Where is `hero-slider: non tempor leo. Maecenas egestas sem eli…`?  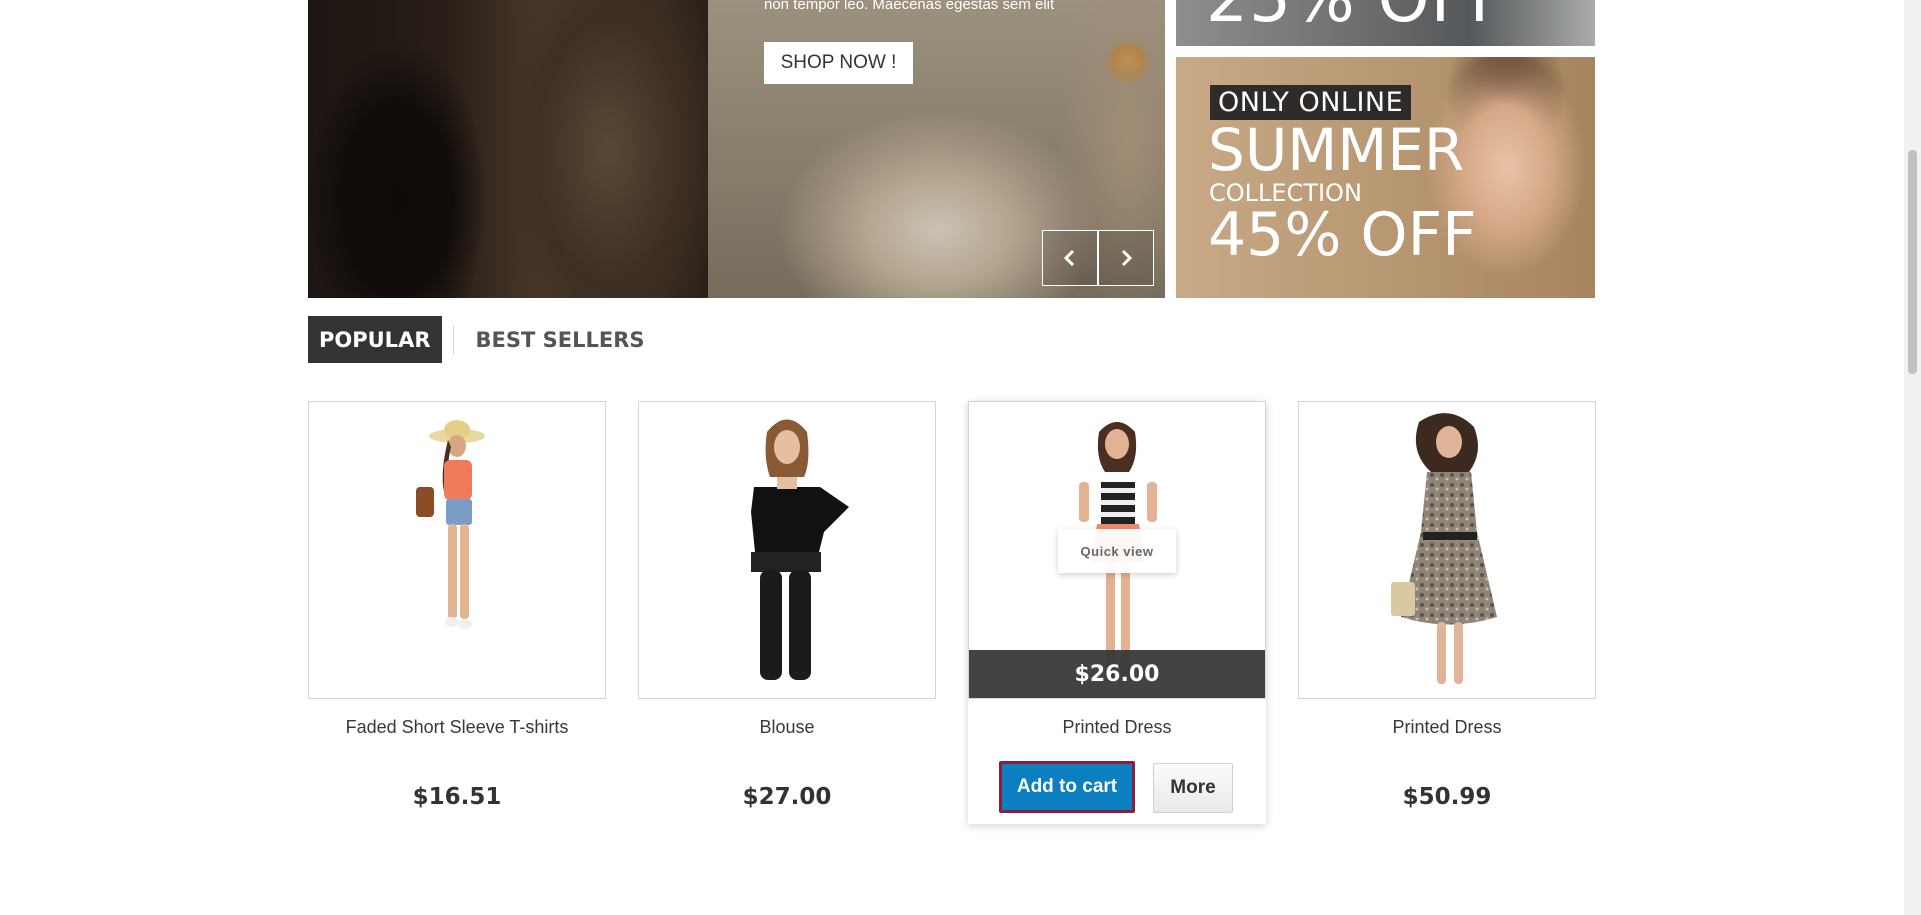 hero-slider: non tempor leo. Maecenas egestas sem eli… is located at coordinates (736, 149).